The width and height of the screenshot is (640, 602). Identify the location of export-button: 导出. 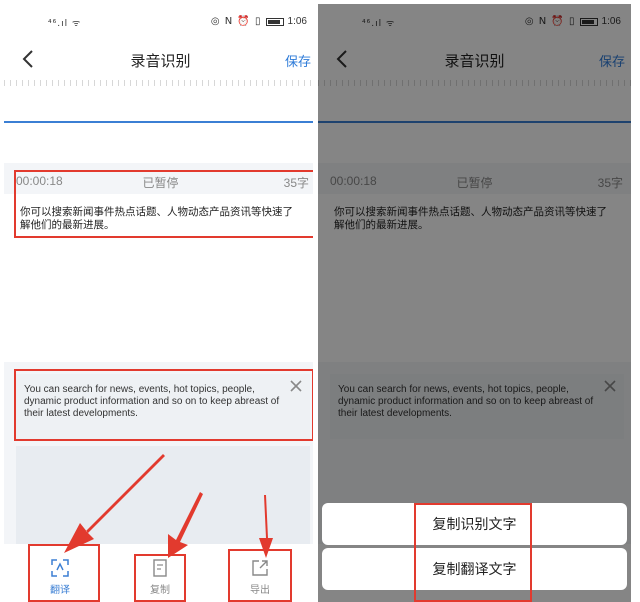
(260, 574).